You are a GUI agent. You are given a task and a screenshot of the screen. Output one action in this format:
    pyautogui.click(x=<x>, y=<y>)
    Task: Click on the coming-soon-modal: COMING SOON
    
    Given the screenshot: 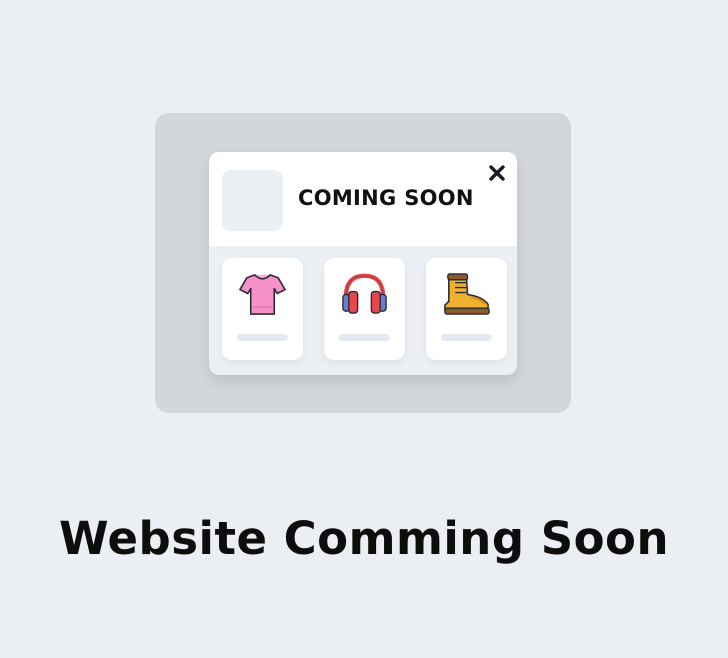 What is the action you would take?
    pyautogui.click(x=363, y=263)
    